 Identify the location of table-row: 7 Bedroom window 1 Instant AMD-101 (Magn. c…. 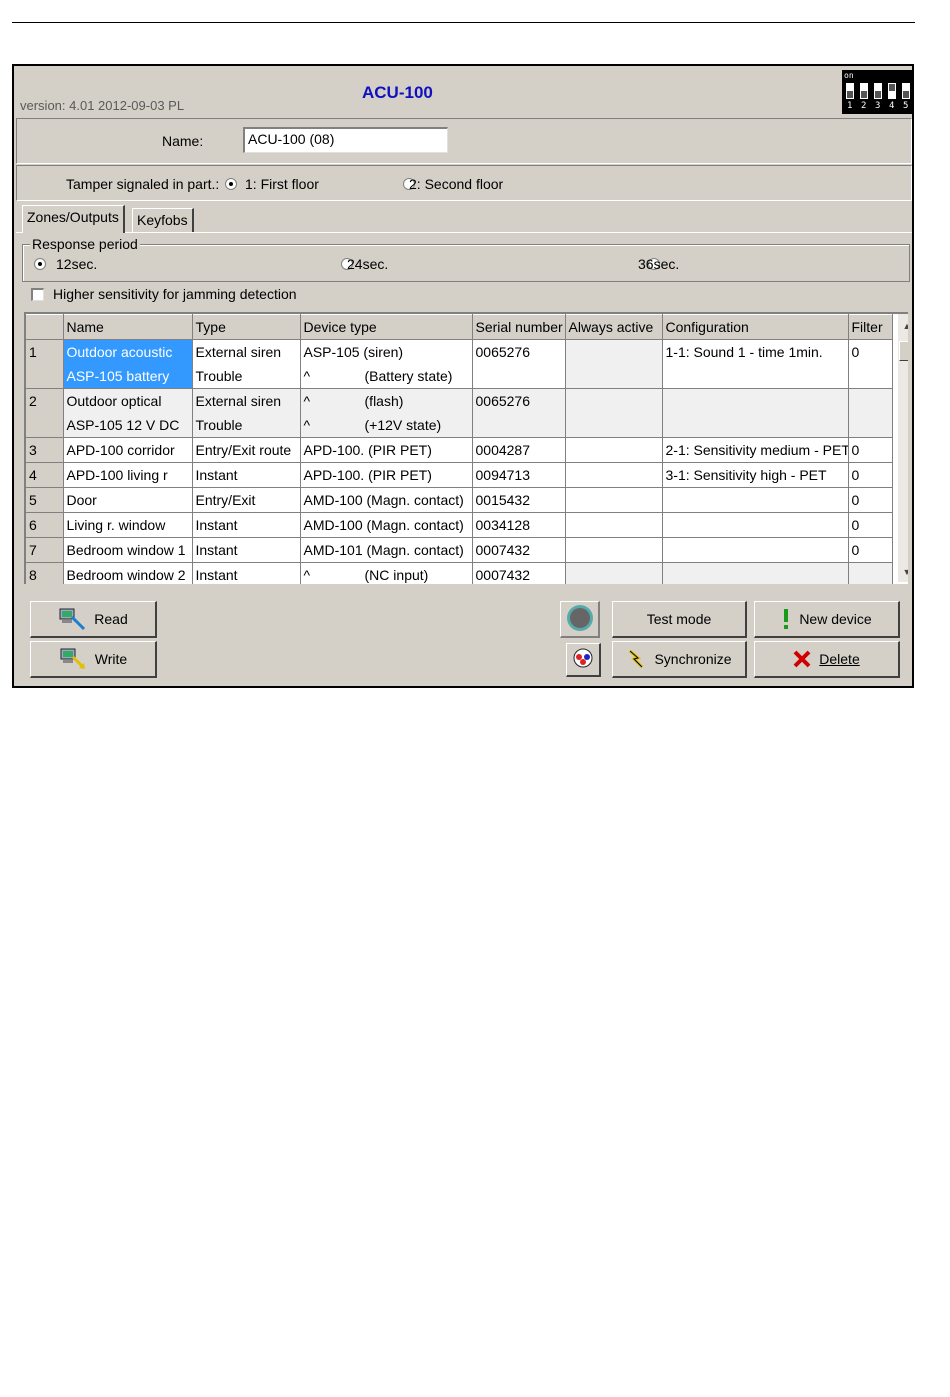
(459, 550).